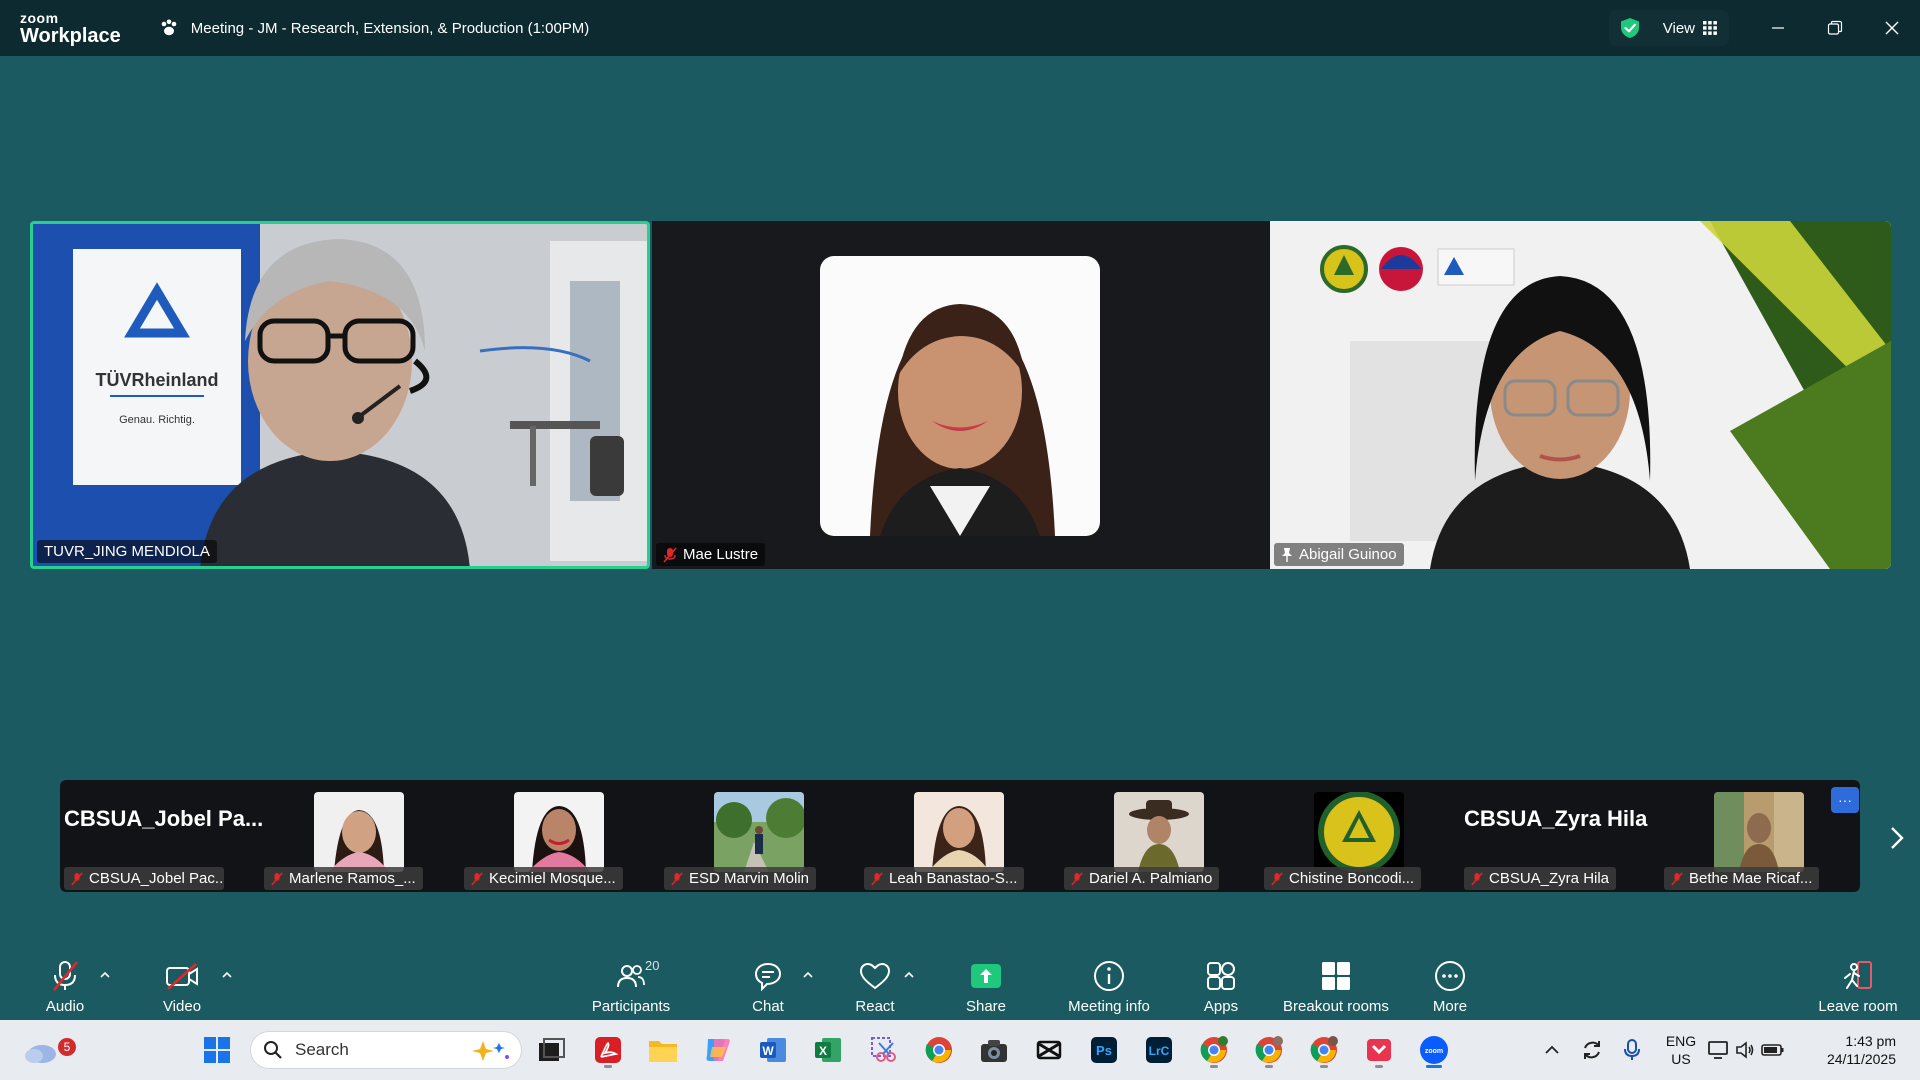  I want to click on apps-button: Apps, so click(1221, 984).